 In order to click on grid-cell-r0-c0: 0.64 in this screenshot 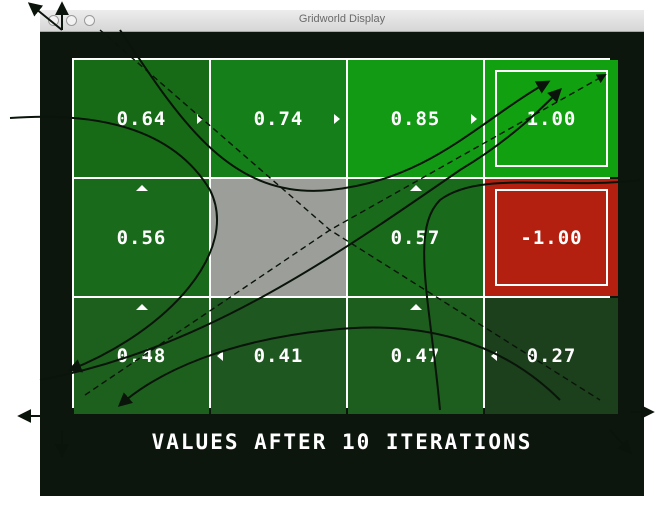, I will do `click(141, 118)`.